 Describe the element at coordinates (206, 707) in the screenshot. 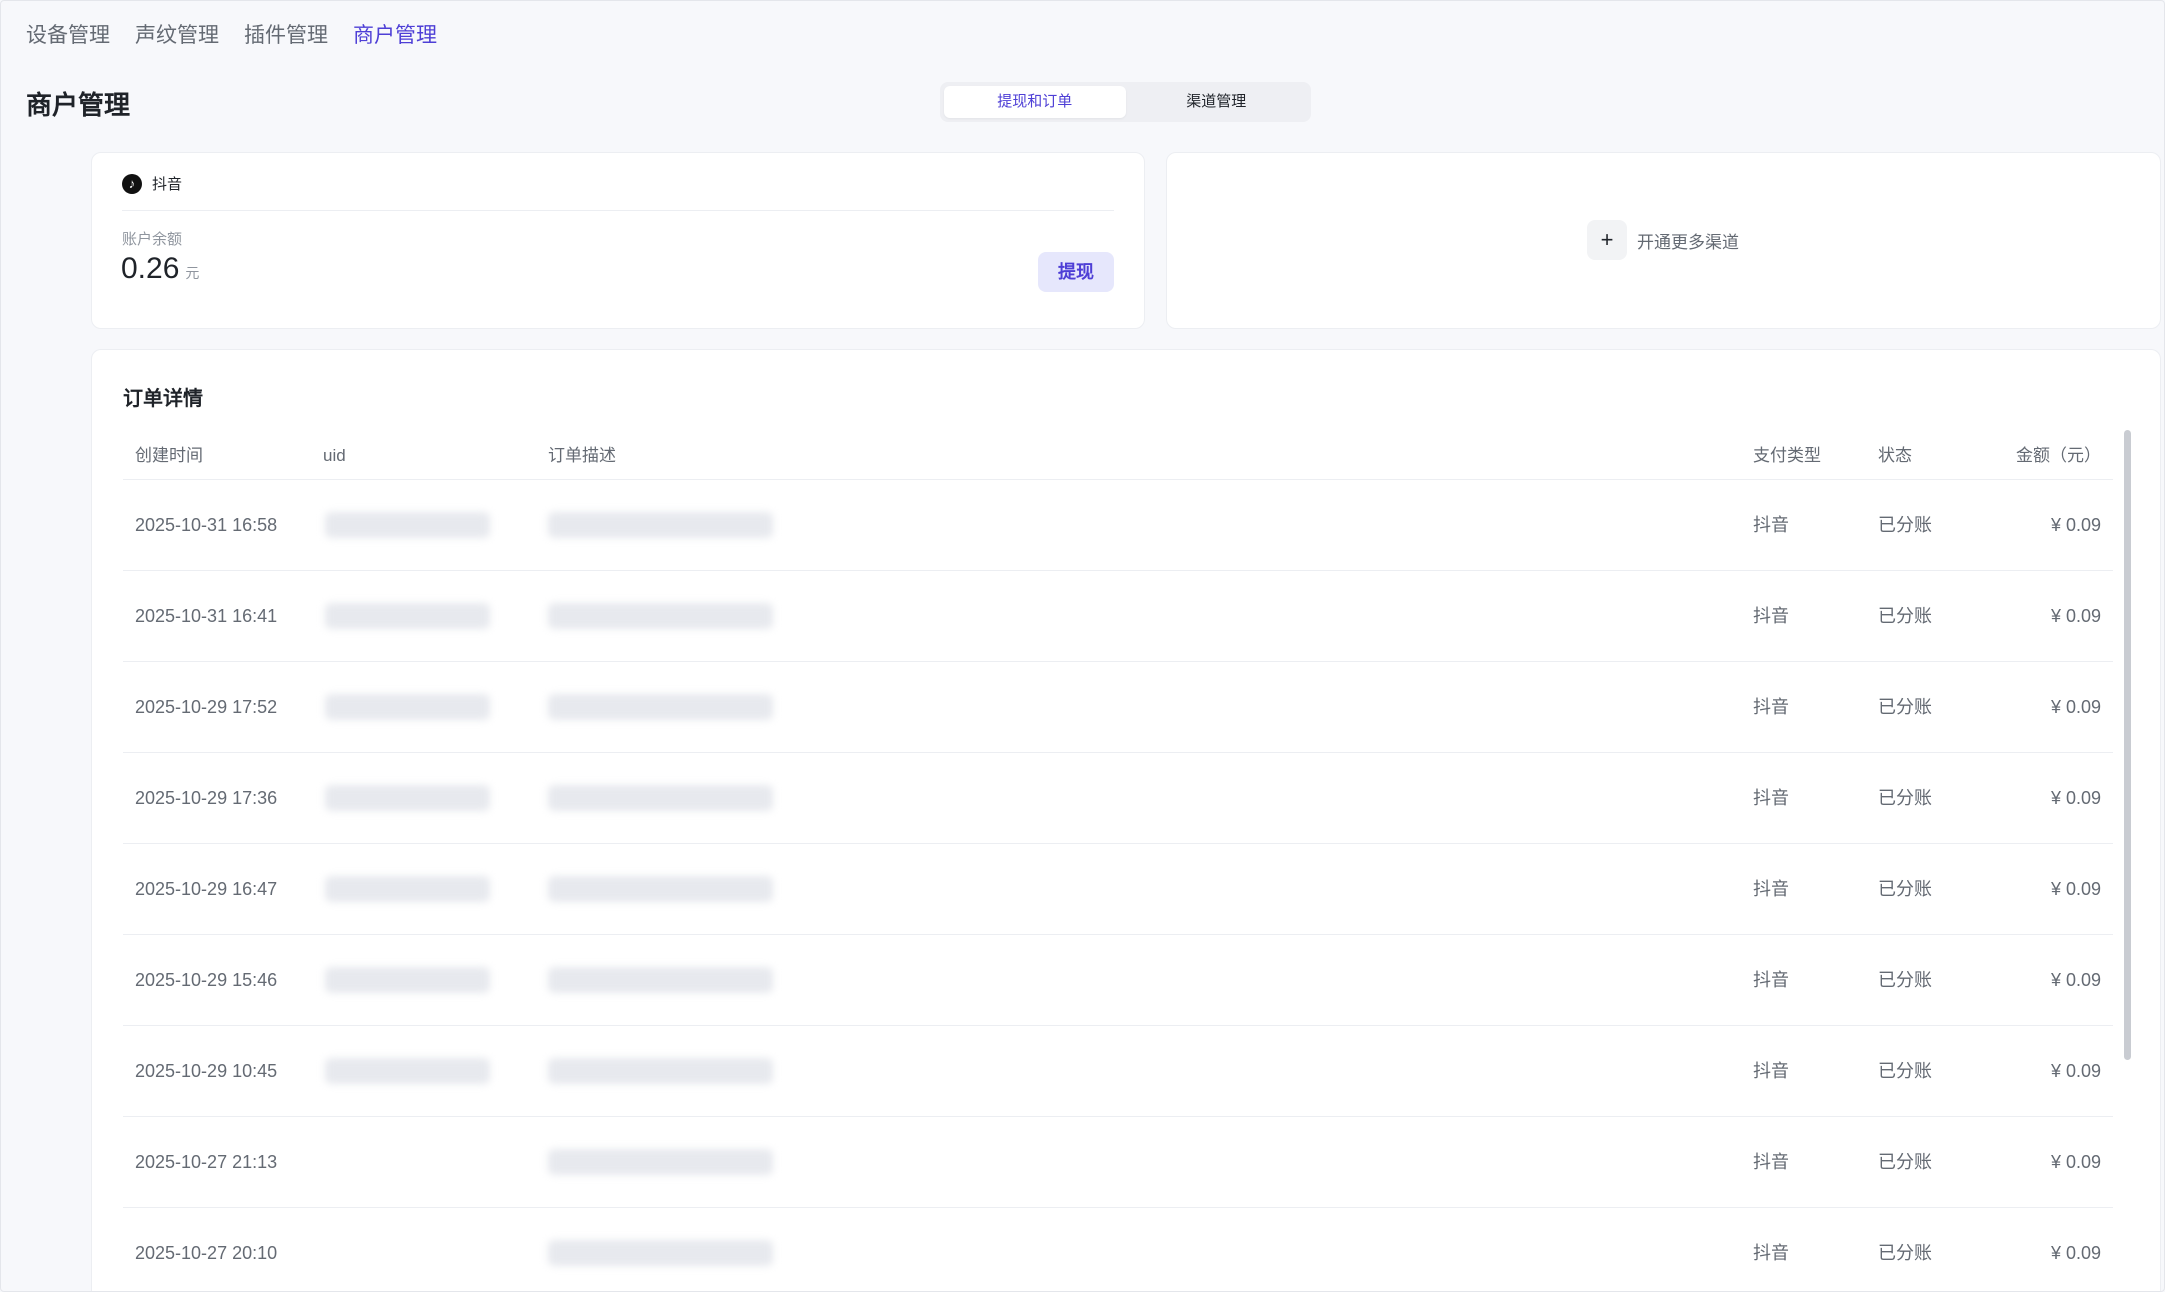

I see `cell-time: 2025-10-29 17:52` at that location.